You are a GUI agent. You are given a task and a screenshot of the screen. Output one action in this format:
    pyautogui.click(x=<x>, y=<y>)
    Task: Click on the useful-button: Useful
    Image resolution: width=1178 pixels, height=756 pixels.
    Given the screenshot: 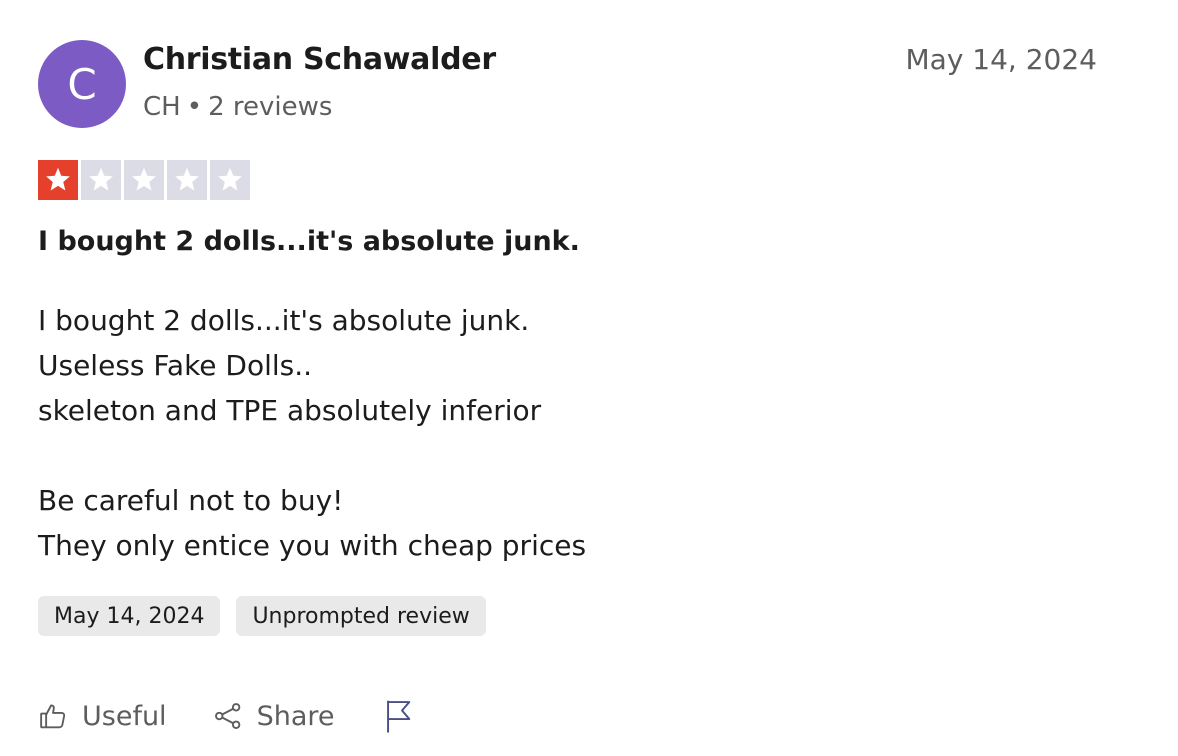 What is the action you would take?
    pyautogui.click(x=102, y=716)
    